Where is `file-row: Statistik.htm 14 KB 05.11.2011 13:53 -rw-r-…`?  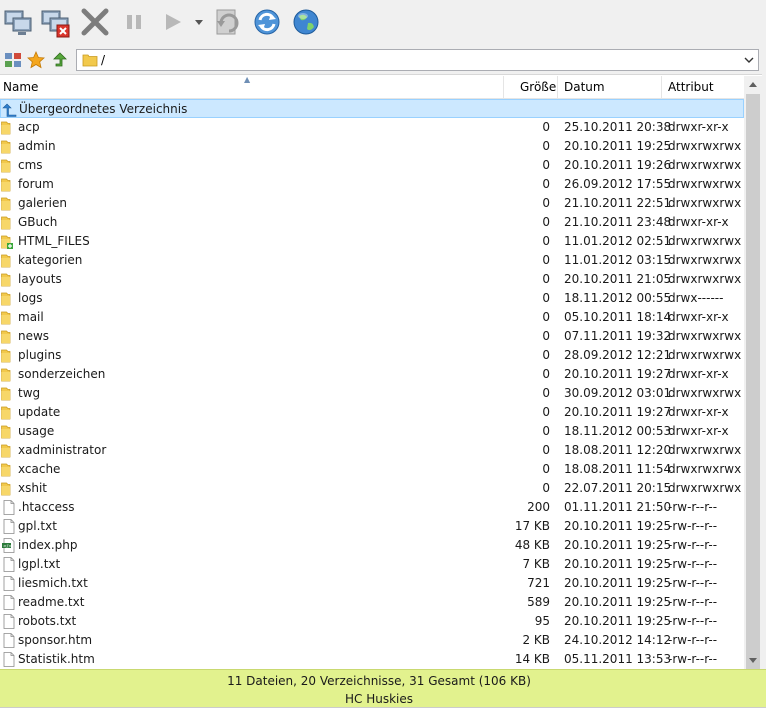 file-row: Statistik.htm 14 KB 05.11.2011 13:53 -rw-r-… is located at coordinates (372, 659).